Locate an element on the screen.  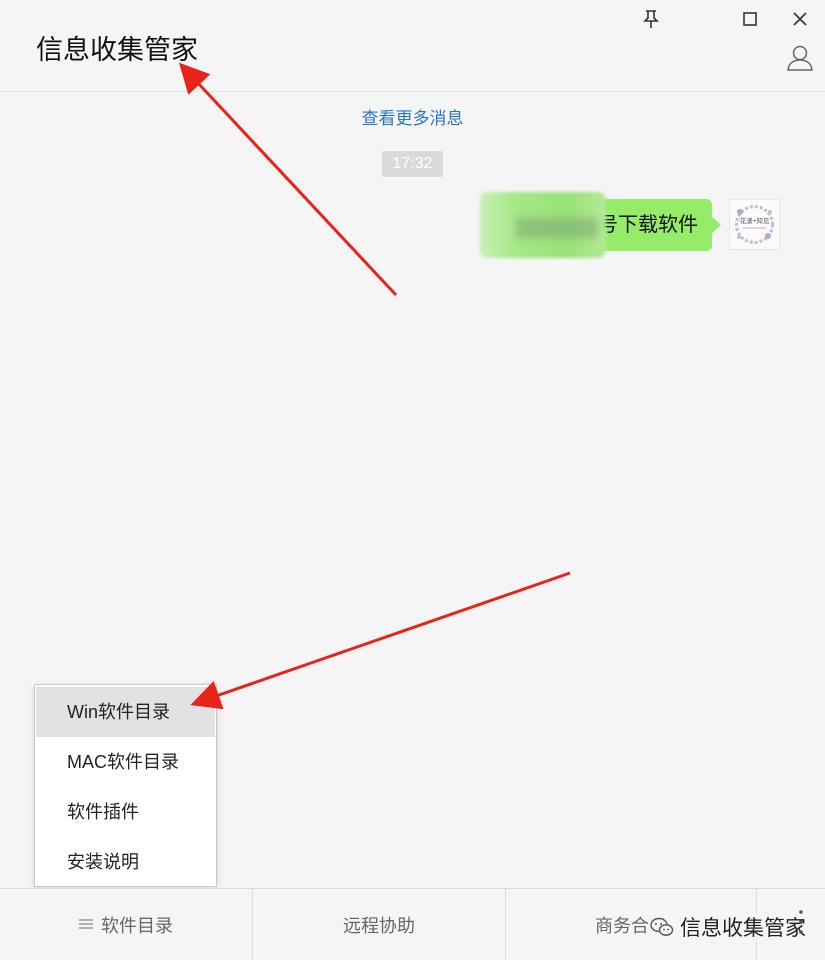
load-more-link-row: 查看更多消息 is located at coordinates (412, 116).